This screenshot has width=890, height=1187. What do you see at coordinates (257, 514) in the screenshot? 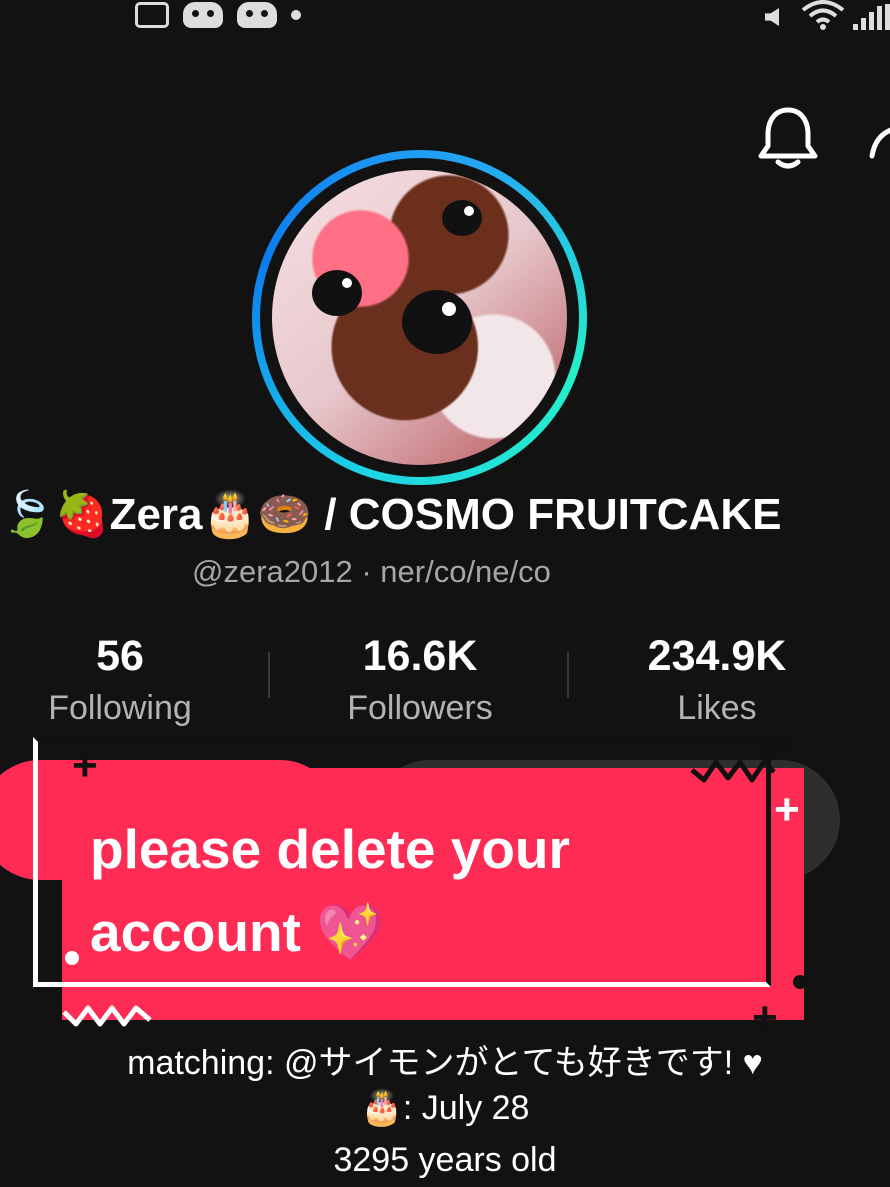
I see `display-name-emojis: 🎂🍩` at bounding box center [257, 514].